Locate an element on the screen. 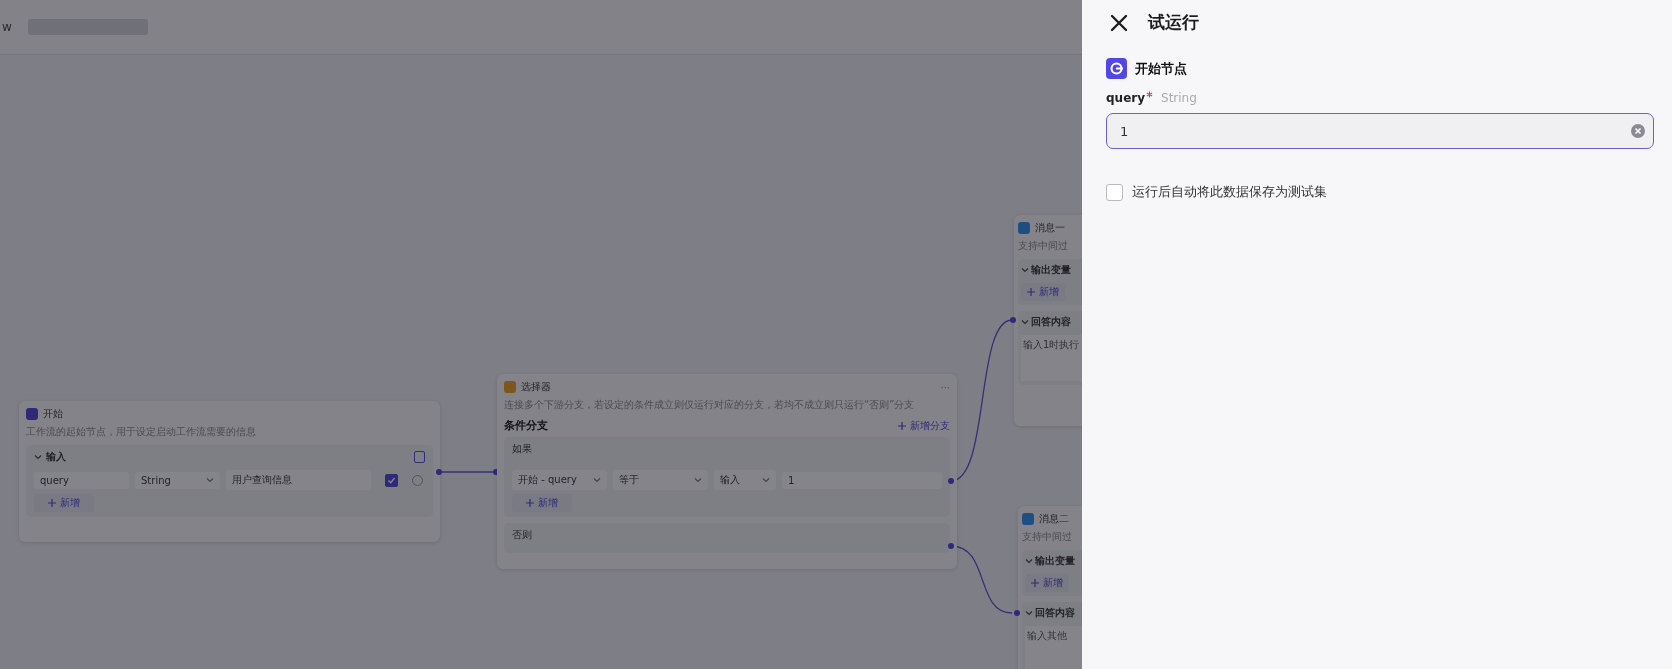  param-name-field: query is located at coordinates (81, 480).